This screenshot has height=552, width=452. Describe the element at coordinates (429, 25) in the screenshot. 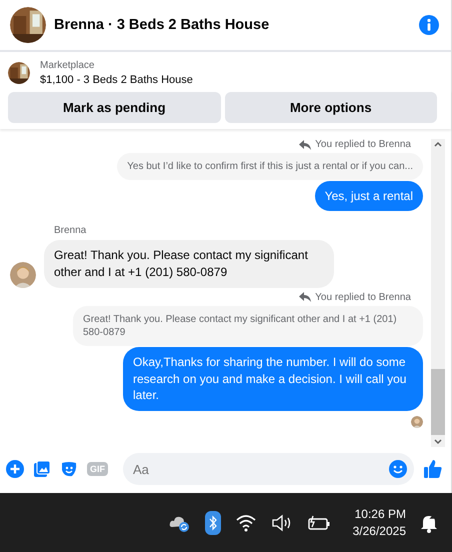

I see `info-icon` at that location.